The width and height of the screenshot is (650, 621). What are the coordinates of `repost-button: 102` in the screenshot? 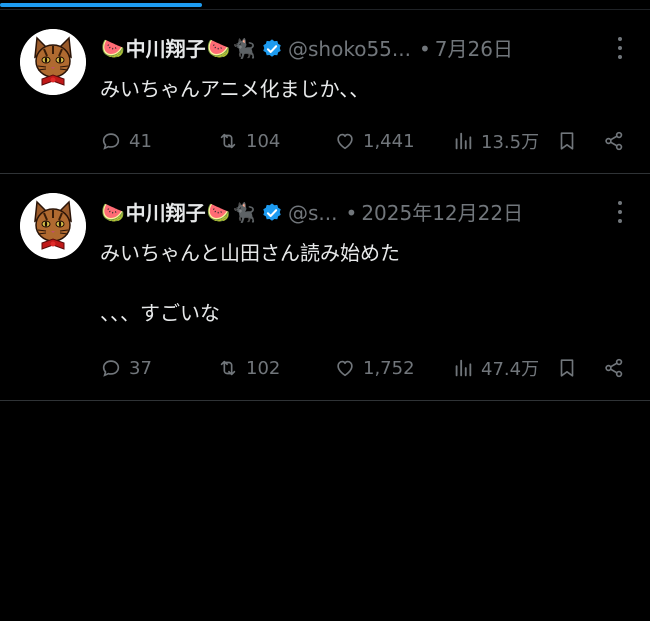 It's located at (248, 368).